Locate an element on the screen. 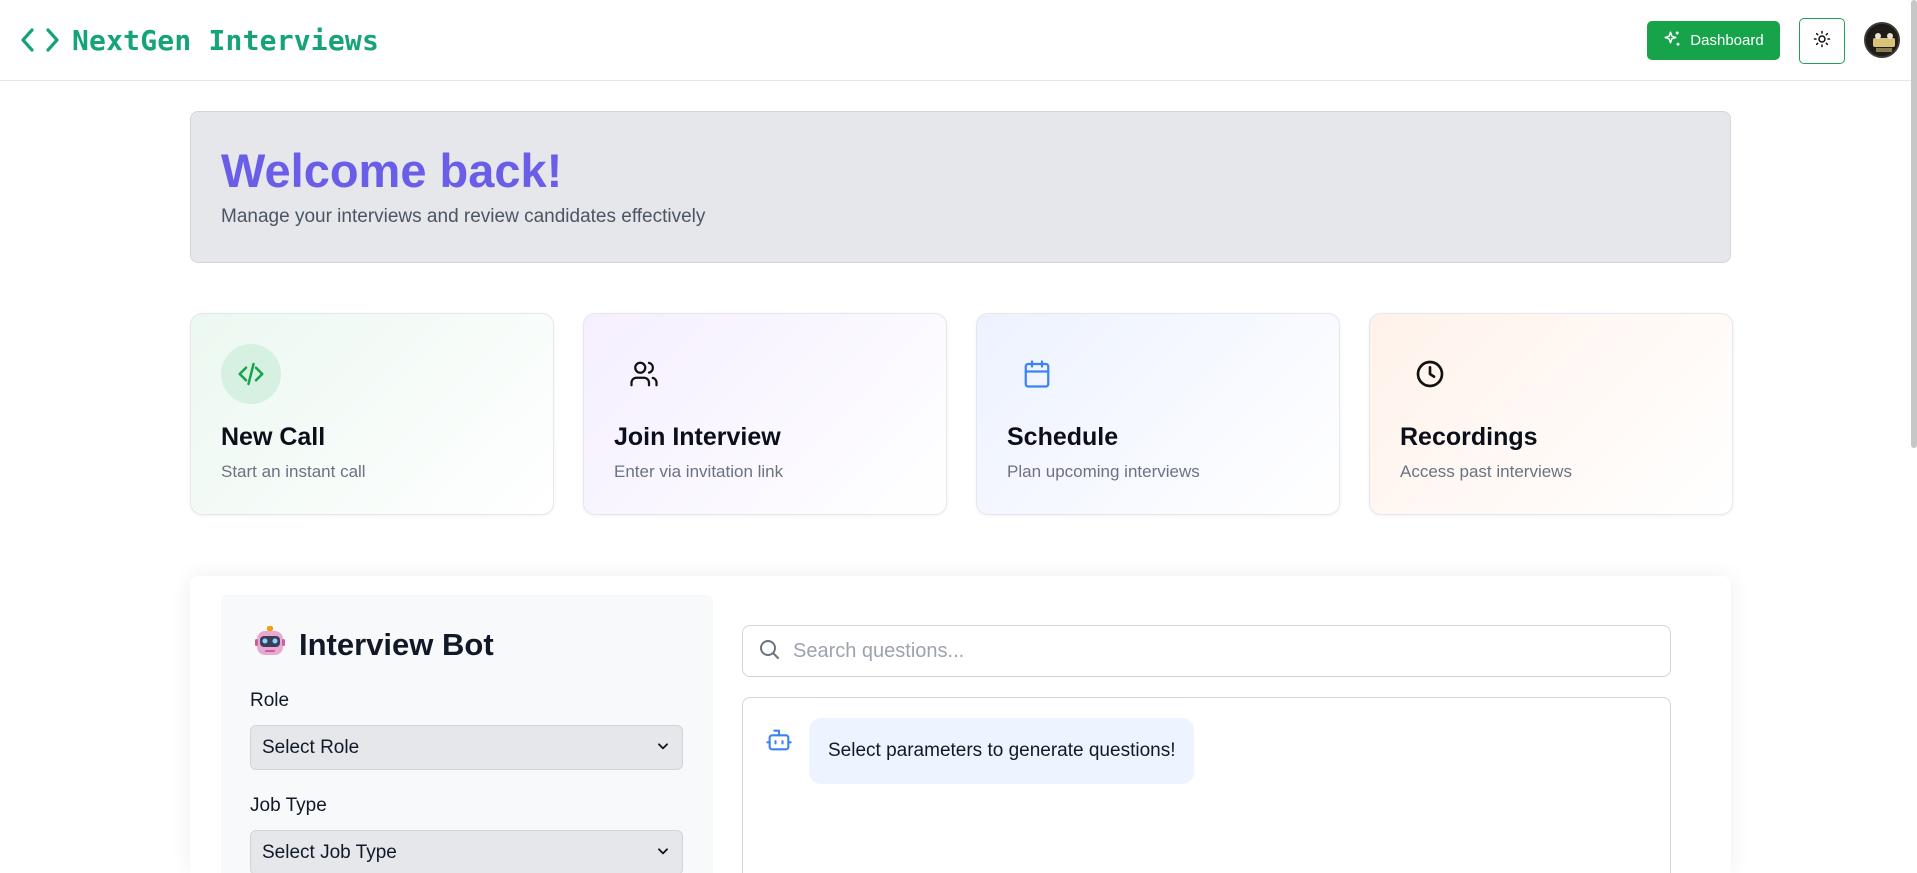  new-call-card: New Call Start an instant call is located at coordinates (372, 414).